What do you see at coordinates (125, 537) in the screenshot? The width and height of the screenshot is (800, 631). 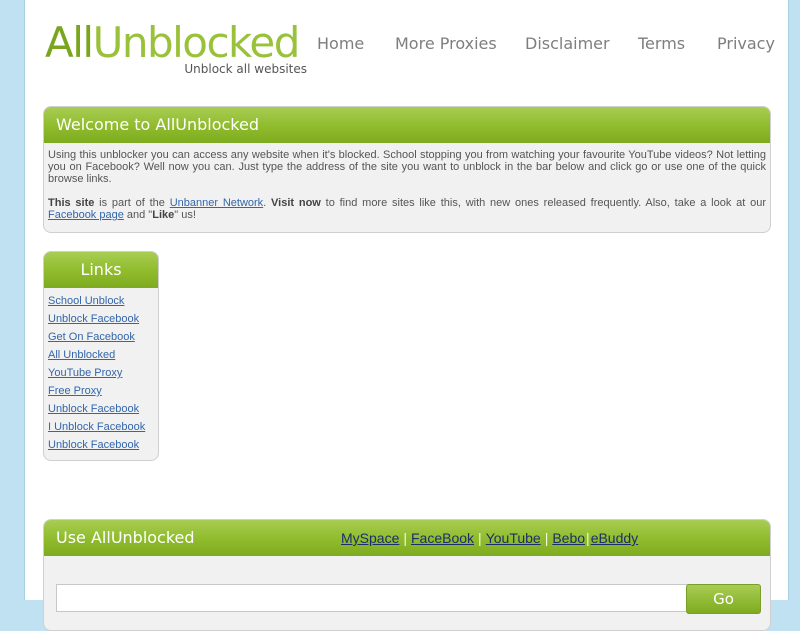 I see `use-title: Use AllUnblocked` at bounding box center [125, 537].